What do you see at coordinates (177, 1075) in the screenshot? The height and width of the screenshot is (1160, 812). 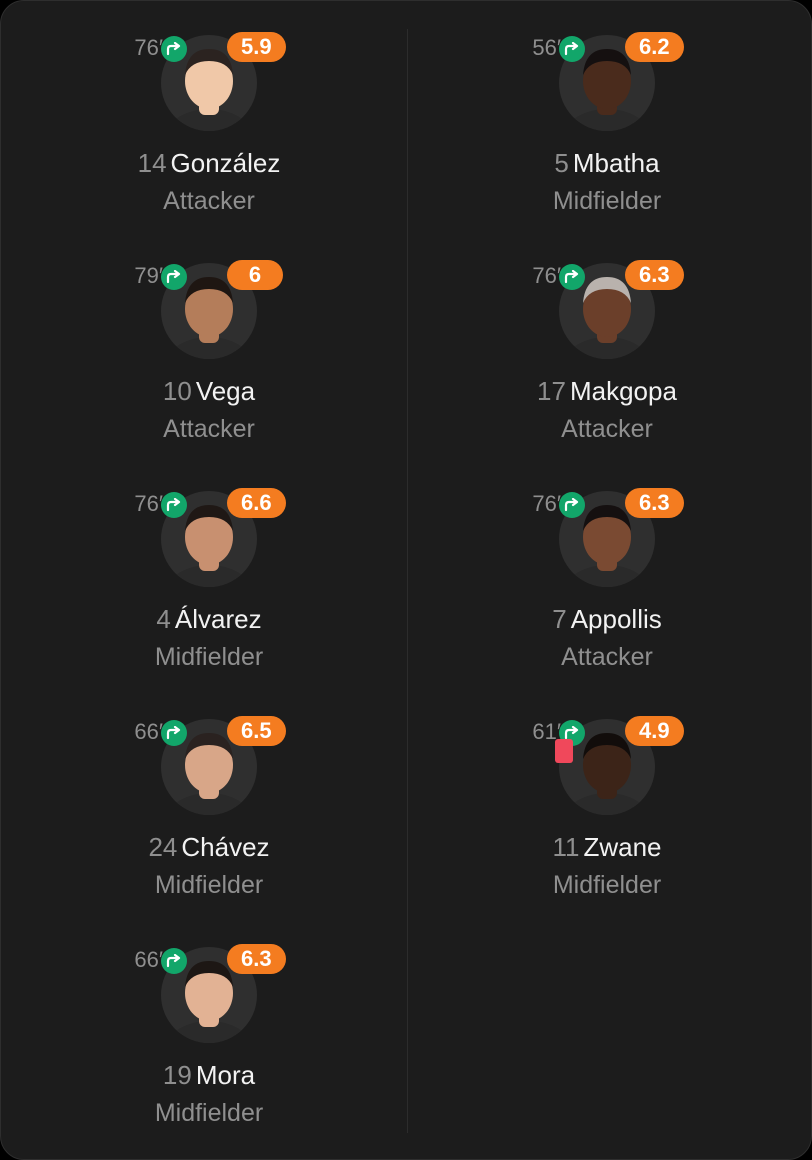 I see `shirt-number: 19` at bounding box center [177, 1075].